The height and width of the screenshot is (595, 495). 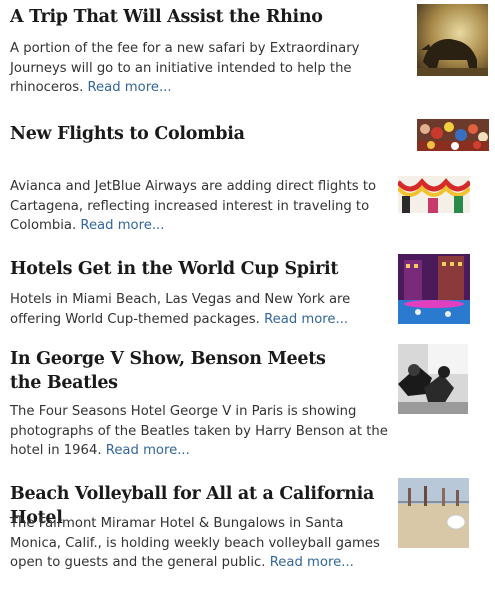 What do you see at coordinates (434, 194) in the screenshot?
I see `colombia-festival-photo` at bounding box center [434, 194].